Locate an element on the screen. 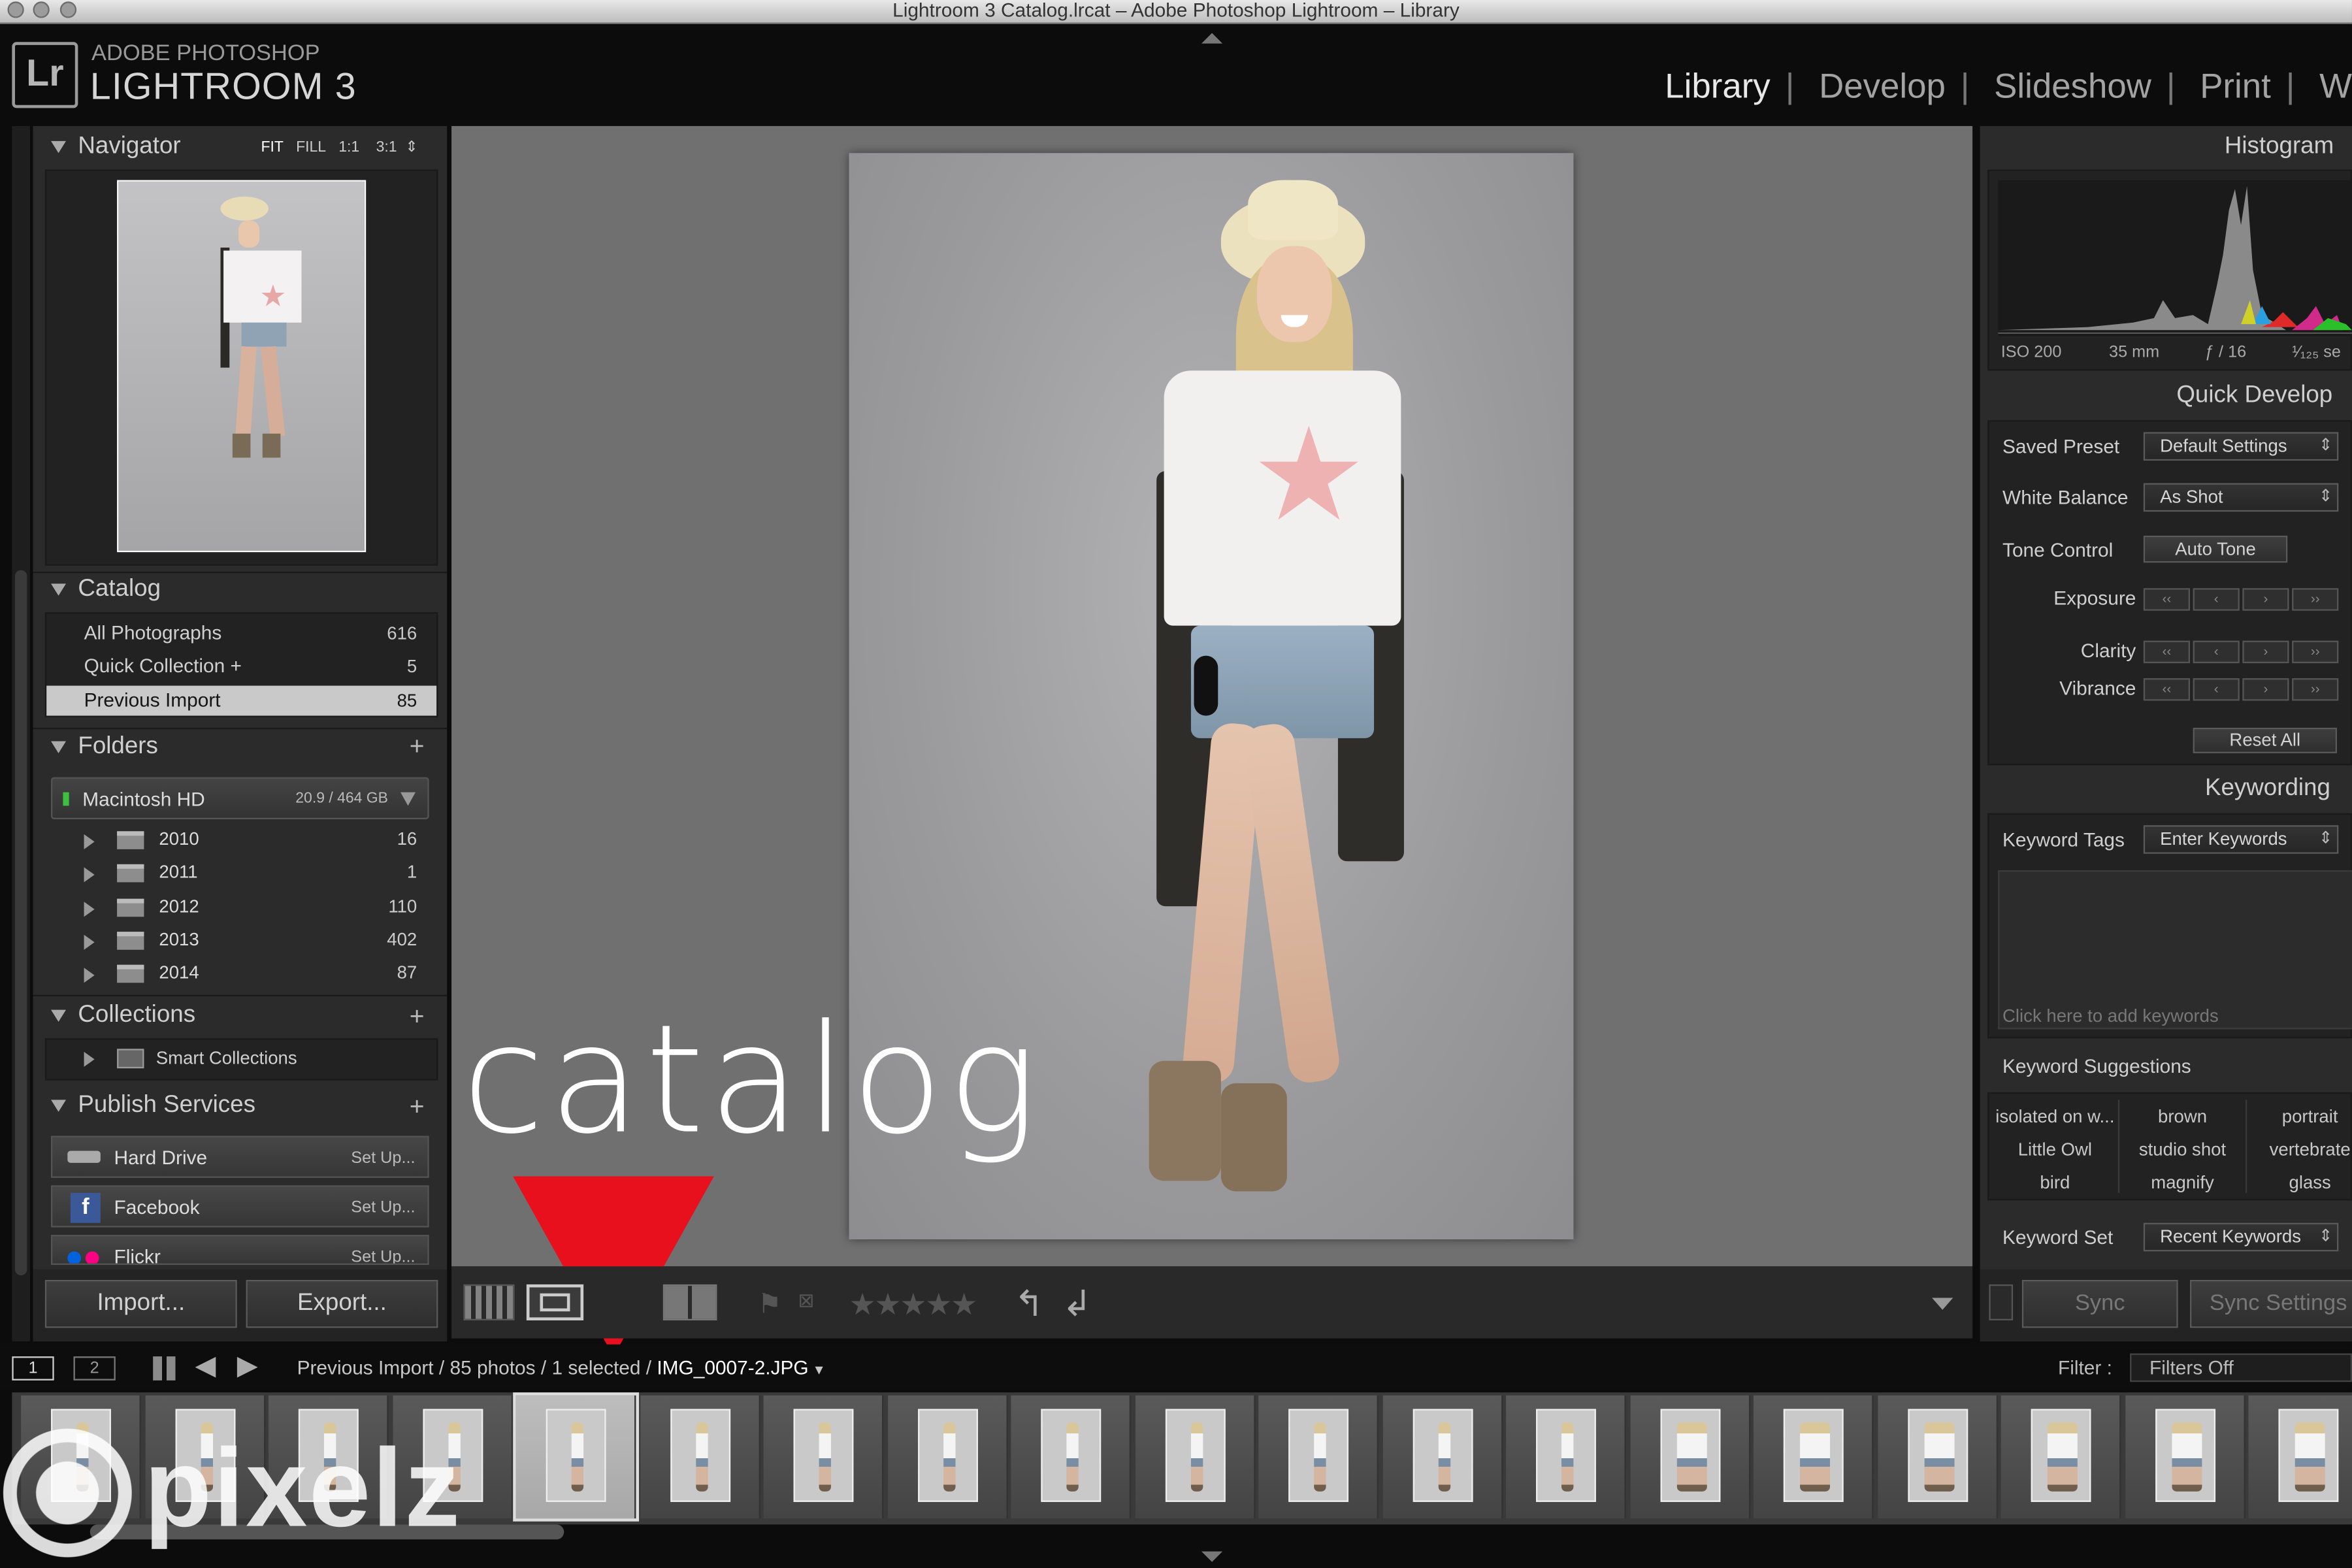  left-panel-scrollbar is located at coordinates (20, 923).